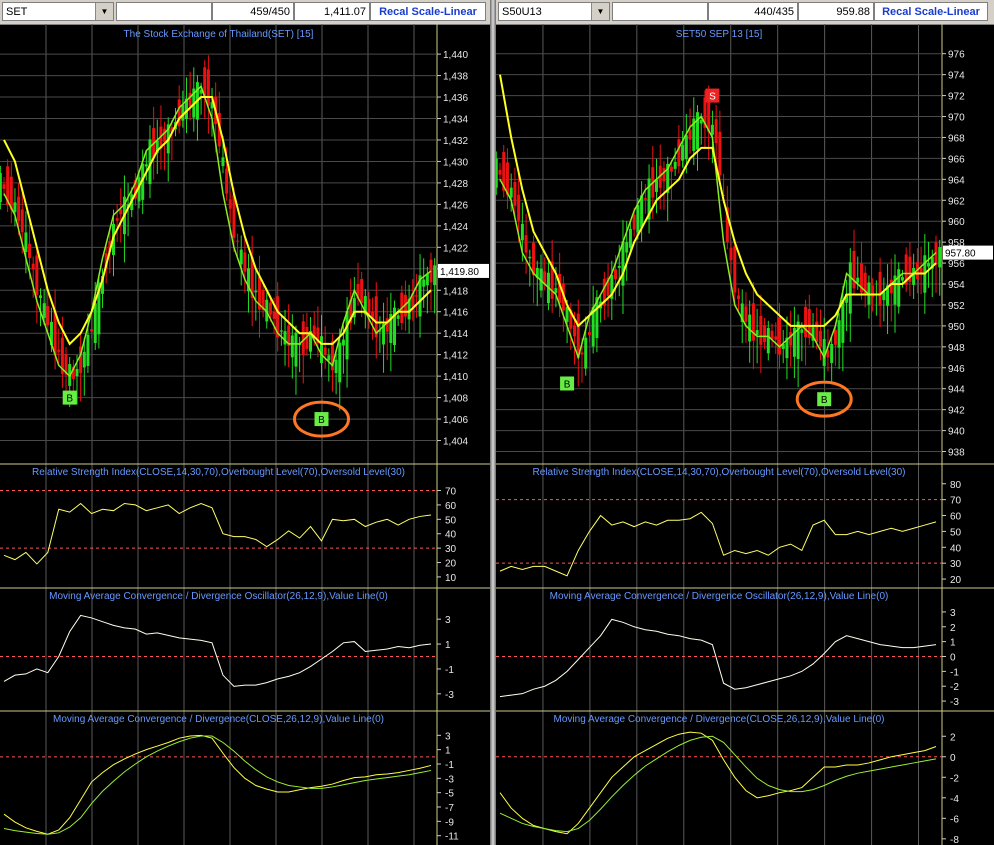 The image size is (994, 845). What do you see at coordinates (58, 11) in the screenshot?
I see `symbol-dropdown: SET ▼` at bounding box center [58, 11].